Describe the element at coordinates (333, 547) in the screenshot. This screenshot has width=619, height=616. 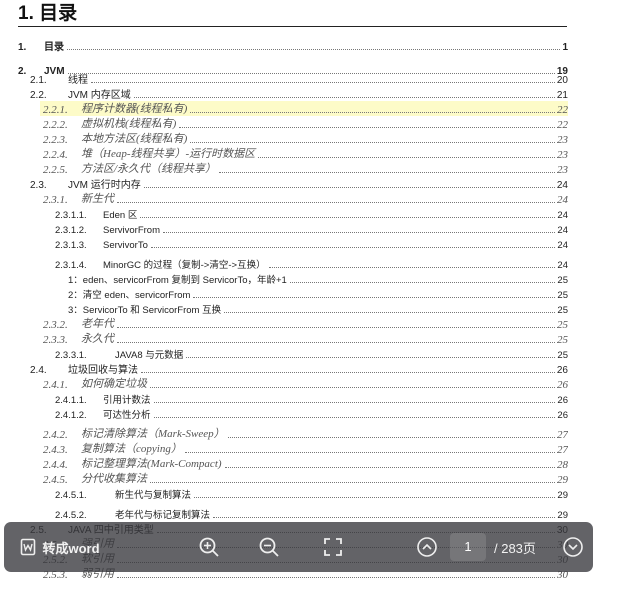
I see `fullscreen-button` at that location.